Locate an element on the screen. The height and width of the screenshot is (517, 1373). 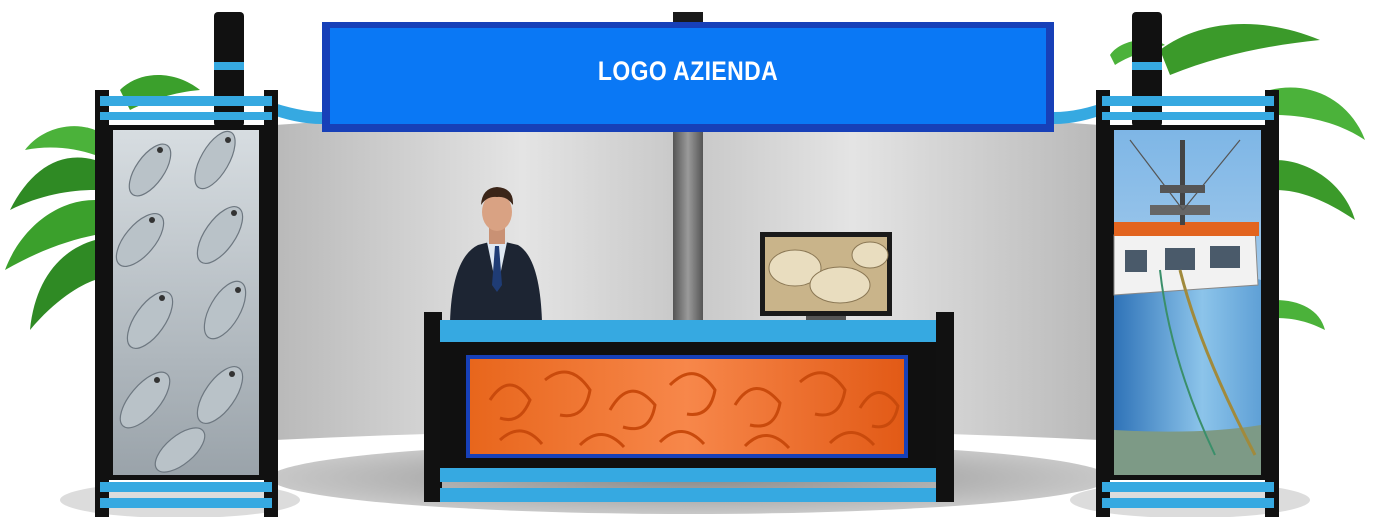
boat-roof is located at coordinates (1186, 229).